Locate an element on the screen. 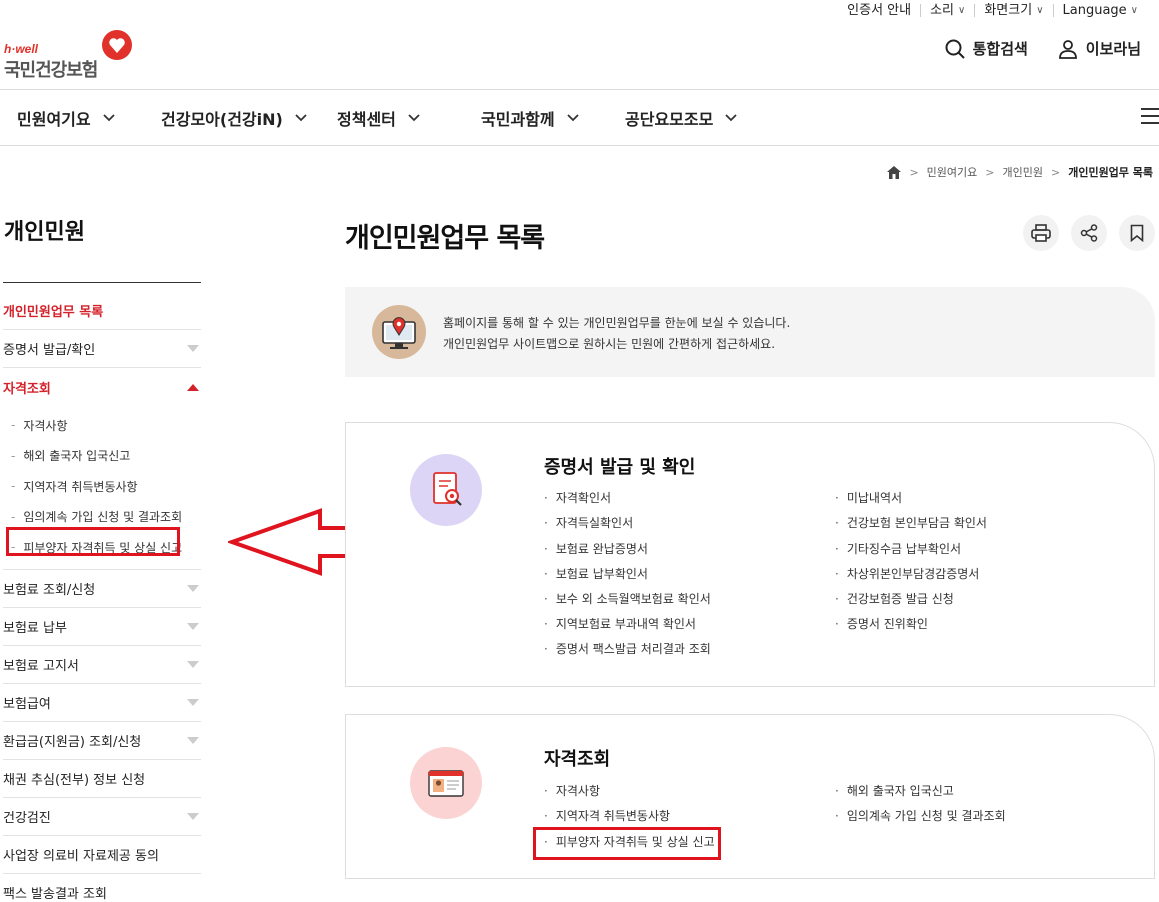  print-button is located at coordinates (1041, 233).